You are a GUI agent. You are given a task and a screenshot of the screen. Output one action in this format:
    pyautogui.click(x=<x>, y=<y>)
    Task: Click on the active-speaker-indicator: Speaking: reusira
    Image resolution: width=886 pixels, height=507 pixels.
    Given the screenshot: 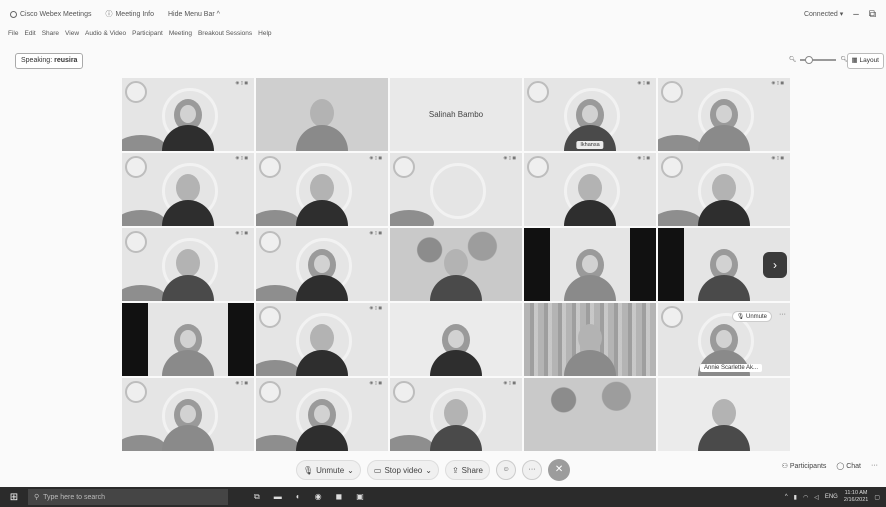 What is the action you would take?
    pyautogui.click(x=49, y=61)
    